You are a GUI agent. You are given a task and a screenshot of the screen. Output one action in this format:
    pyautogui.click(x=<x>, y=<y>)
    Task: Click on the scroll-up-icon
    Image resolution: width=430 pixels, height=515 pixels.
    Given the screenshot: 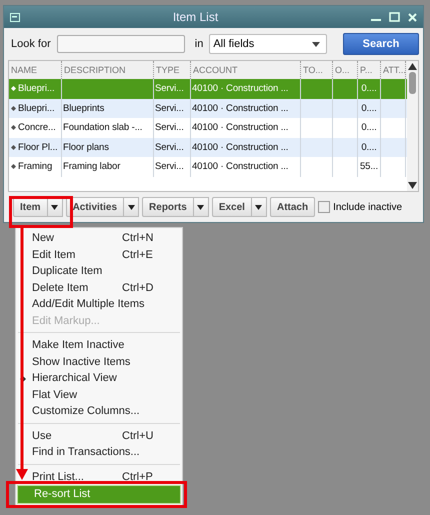 What is the action you would take?
    pyautogui.click(x=412, y=66)
    